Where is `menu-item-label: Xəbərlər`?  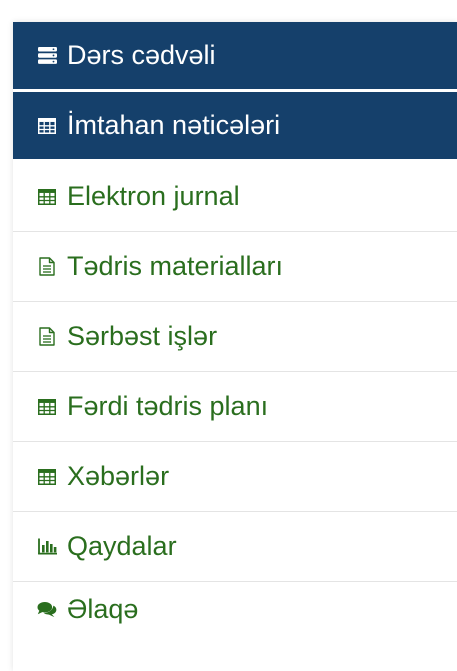
menu-item-label: Xəbərlər is located at coordinates (118, 476).